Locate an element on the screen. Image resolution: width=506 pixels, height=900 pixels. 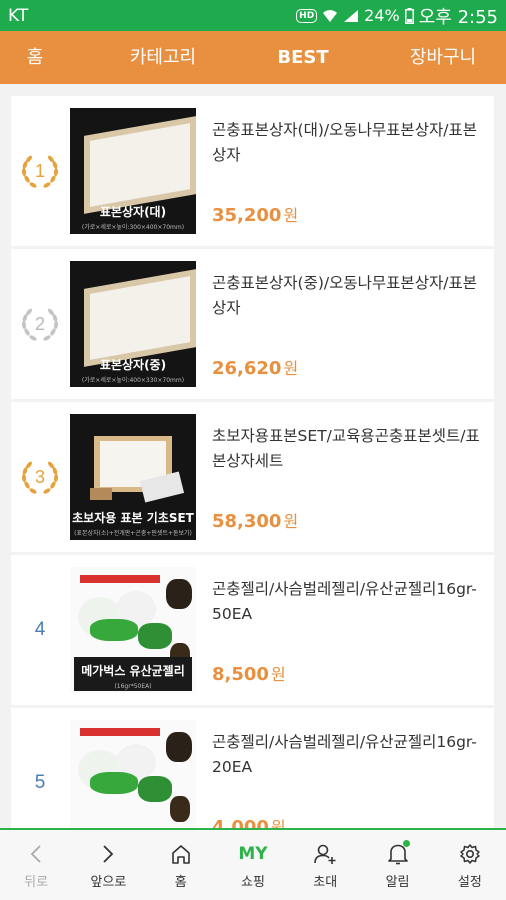
rank-number: 1 is located at coordinates (39, 171).